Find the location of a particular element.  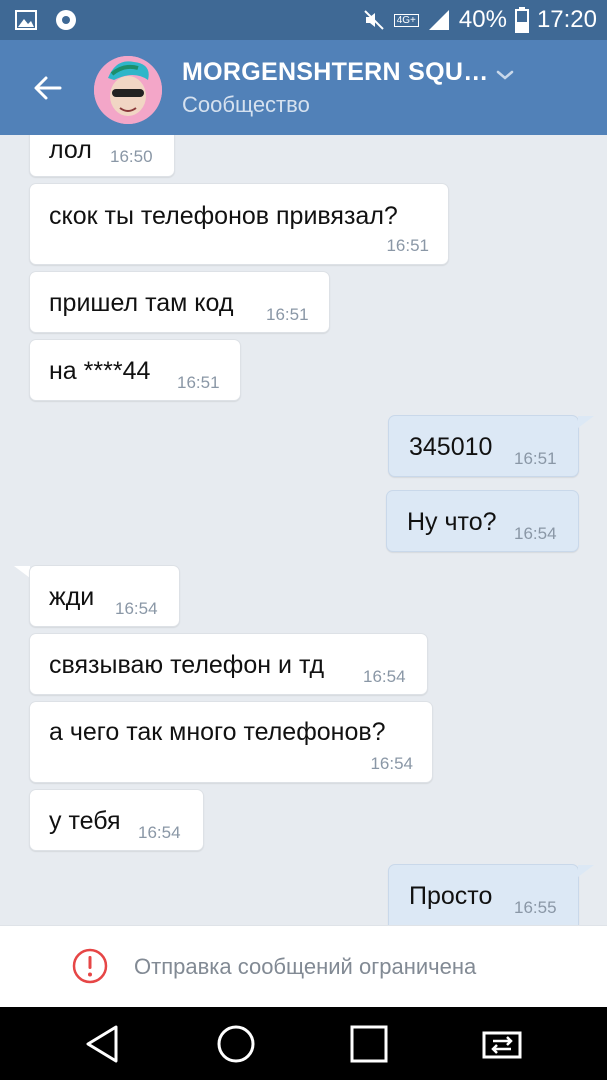

home-circle-icon is located at coordinates (236, 1044).